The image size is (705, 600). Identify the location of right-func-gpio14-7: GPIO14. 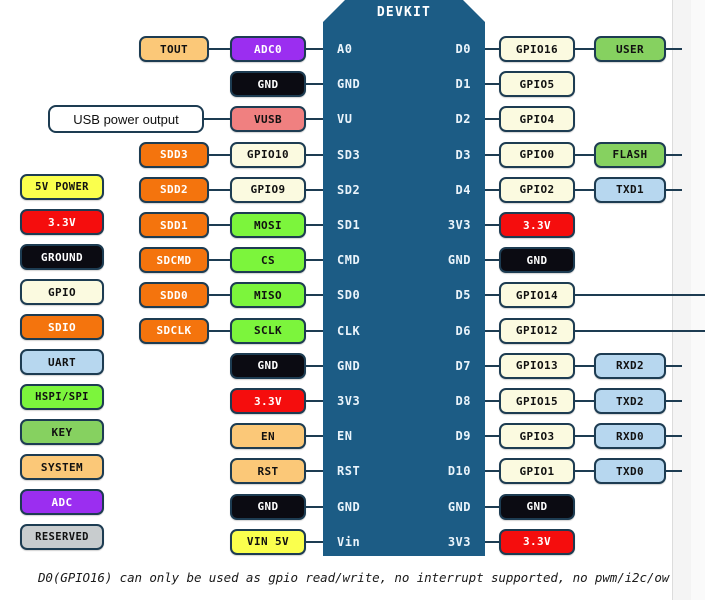
(537, 295).